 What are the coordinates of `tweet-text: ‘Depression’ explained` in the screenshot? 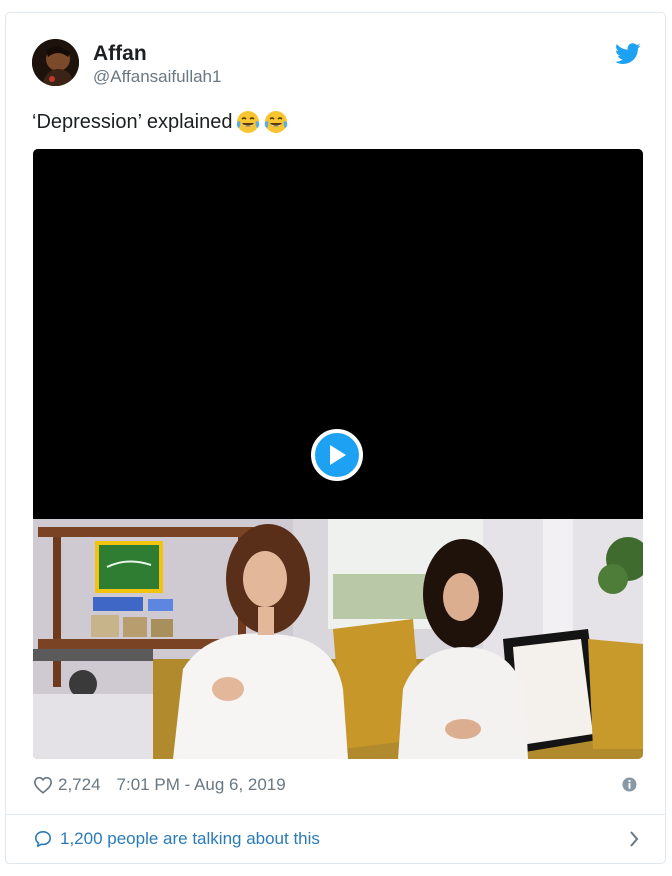 It's located at (160, 122).